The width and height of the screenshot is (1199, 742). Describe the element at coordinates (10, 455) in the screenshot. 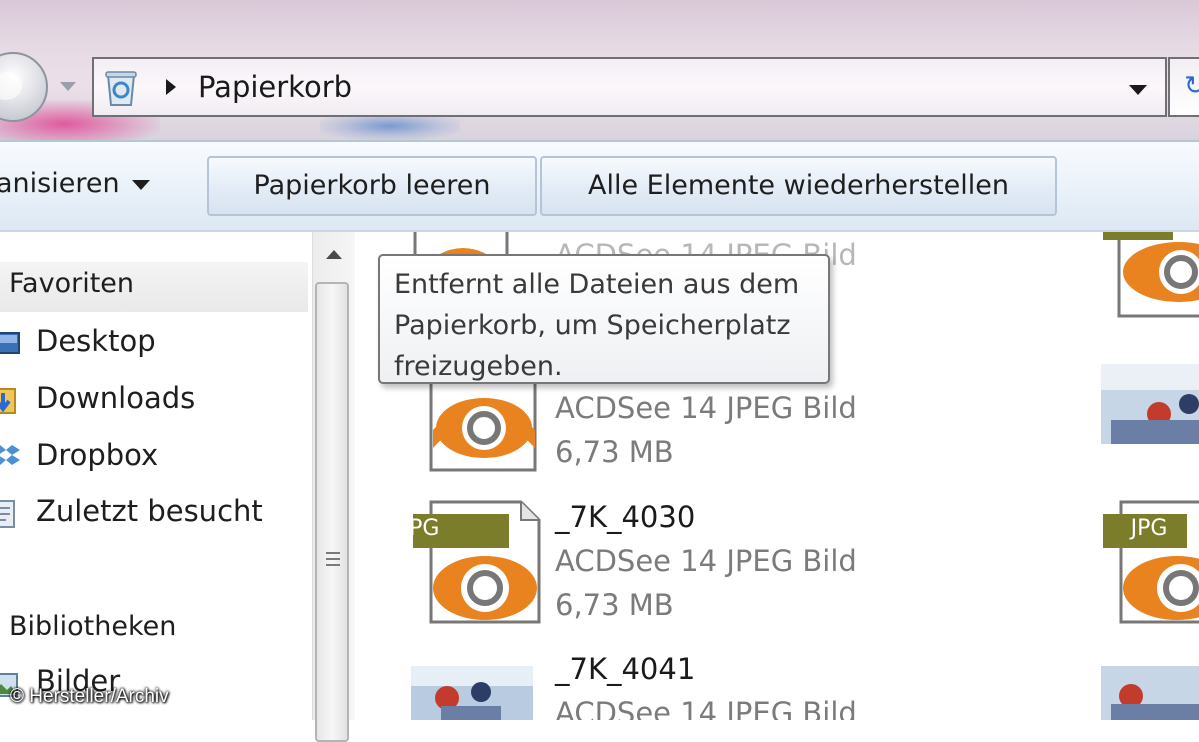

I see `dropbox-icon` at that location.